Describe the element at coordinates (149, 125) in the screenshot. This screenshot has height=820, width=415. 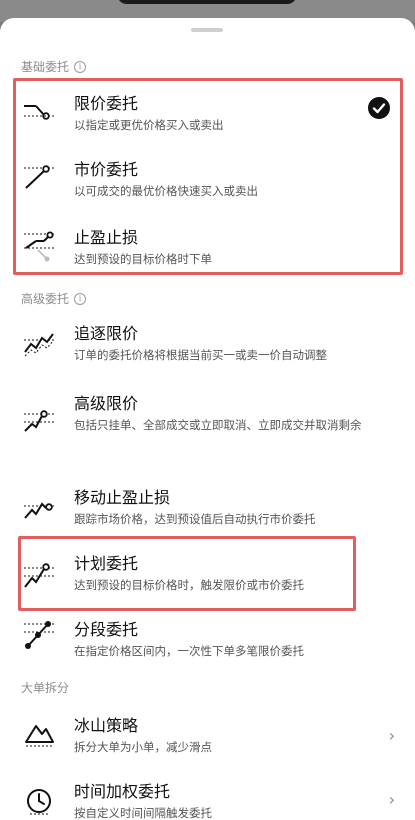
I see `order-desc: 以指定或更优价格买入或卖出` at that location.